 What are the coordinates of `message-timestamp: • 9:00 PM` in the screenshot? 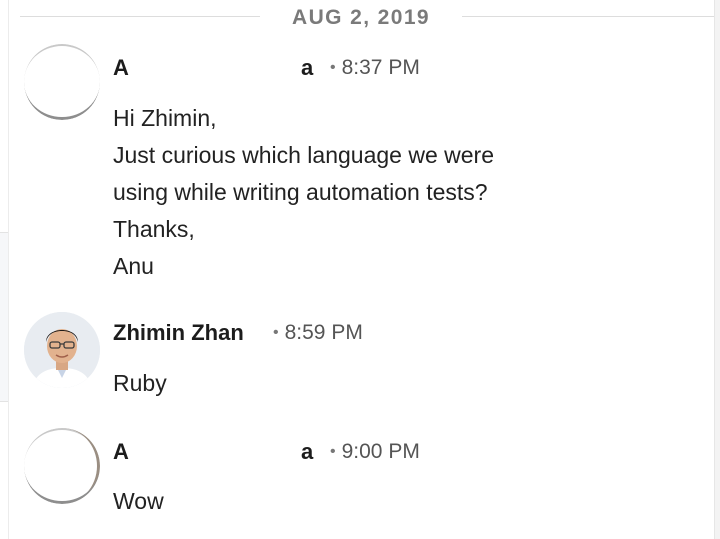 It's located at (375, 452).